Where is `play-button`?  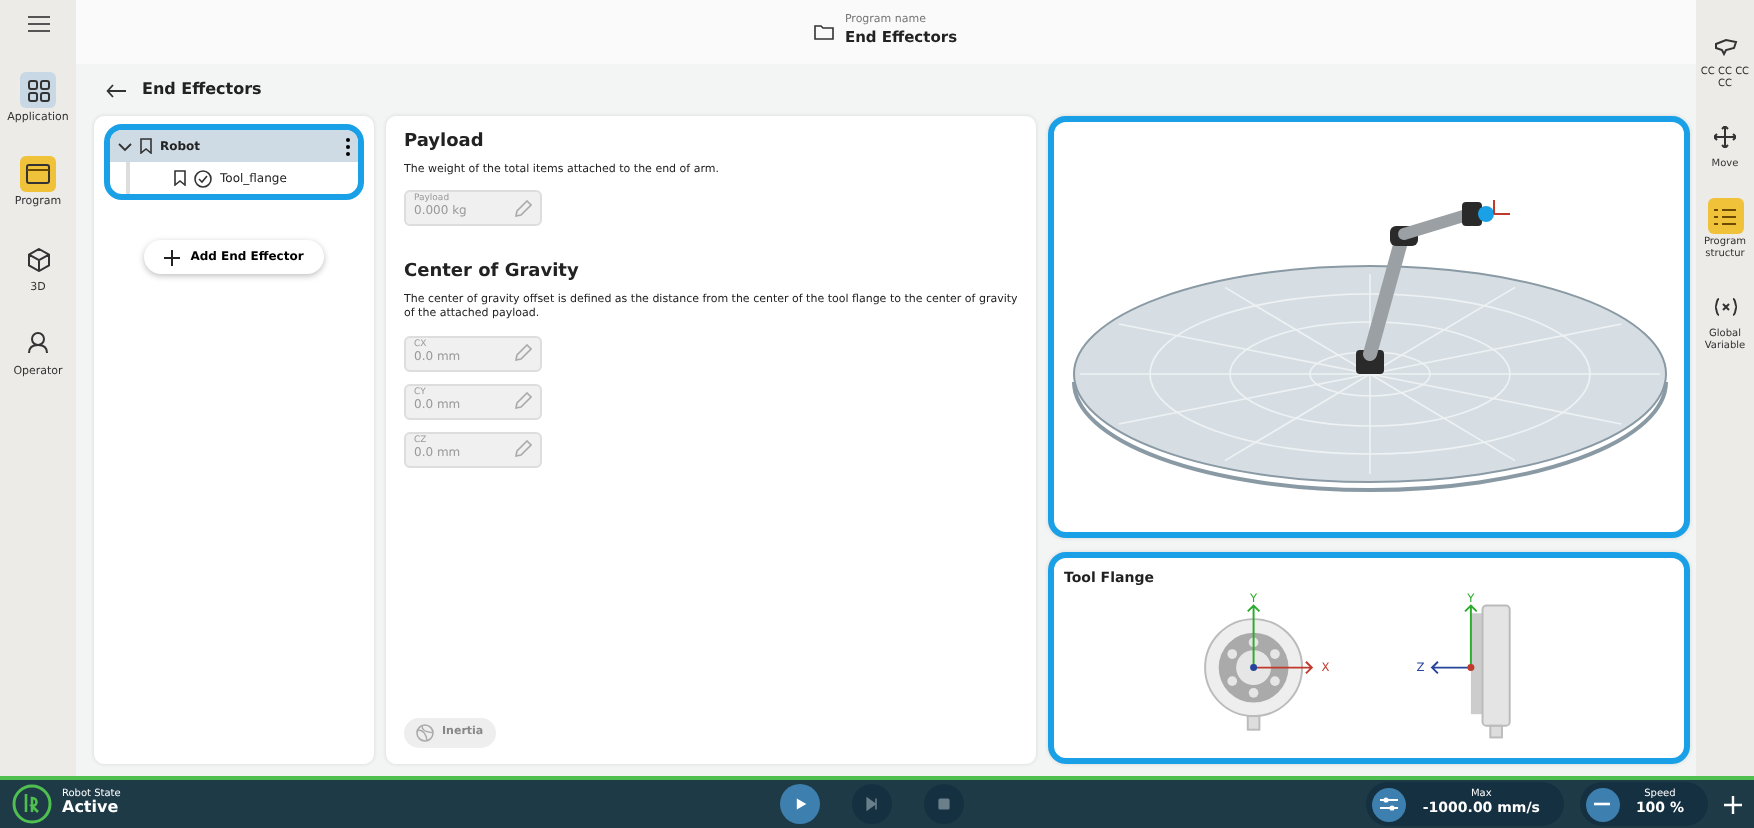
play-button is located at coordinates (800, 804).